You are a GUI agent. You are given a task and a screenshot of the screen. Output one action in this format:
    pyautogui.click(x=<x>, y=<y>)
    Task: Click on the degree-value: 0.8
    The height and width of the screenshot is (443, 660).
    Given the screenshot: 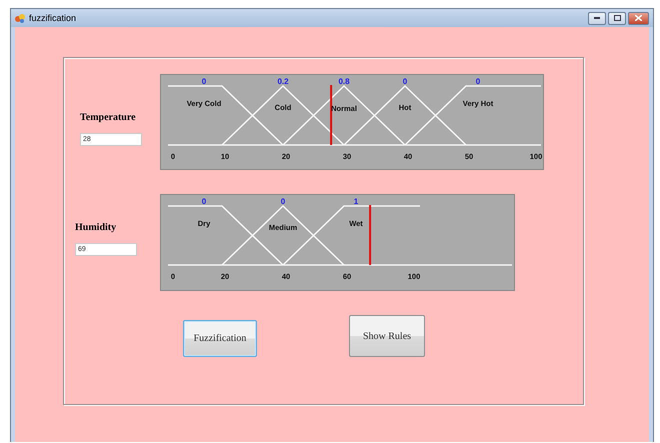 What is the action you would take?
    pyautogui.click(x=344, y=81)
    